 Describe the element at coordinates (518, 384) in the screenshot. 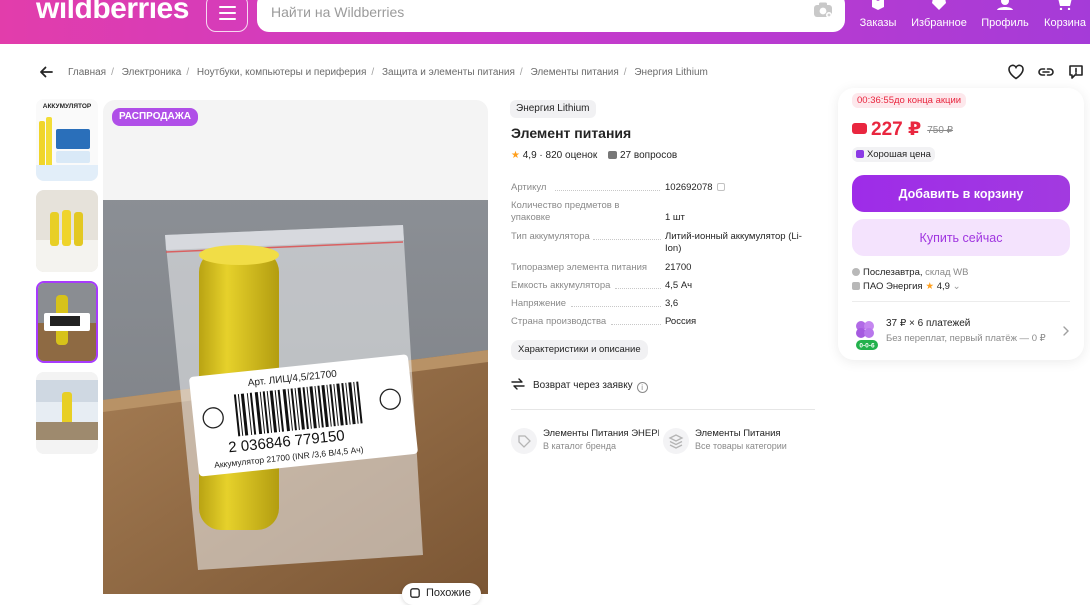

I see `return-arrows-icon` at that location.